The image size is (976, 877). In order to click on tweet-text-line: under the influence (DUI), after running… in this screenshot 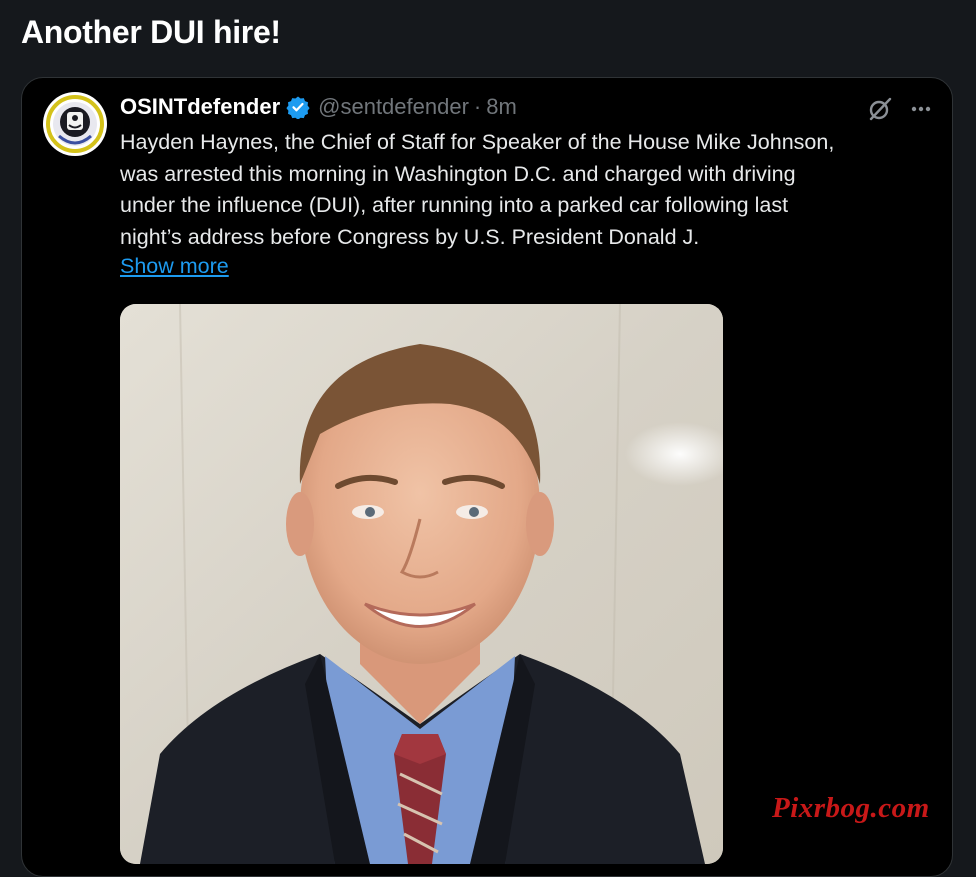, I will do `click(454, 205)`.